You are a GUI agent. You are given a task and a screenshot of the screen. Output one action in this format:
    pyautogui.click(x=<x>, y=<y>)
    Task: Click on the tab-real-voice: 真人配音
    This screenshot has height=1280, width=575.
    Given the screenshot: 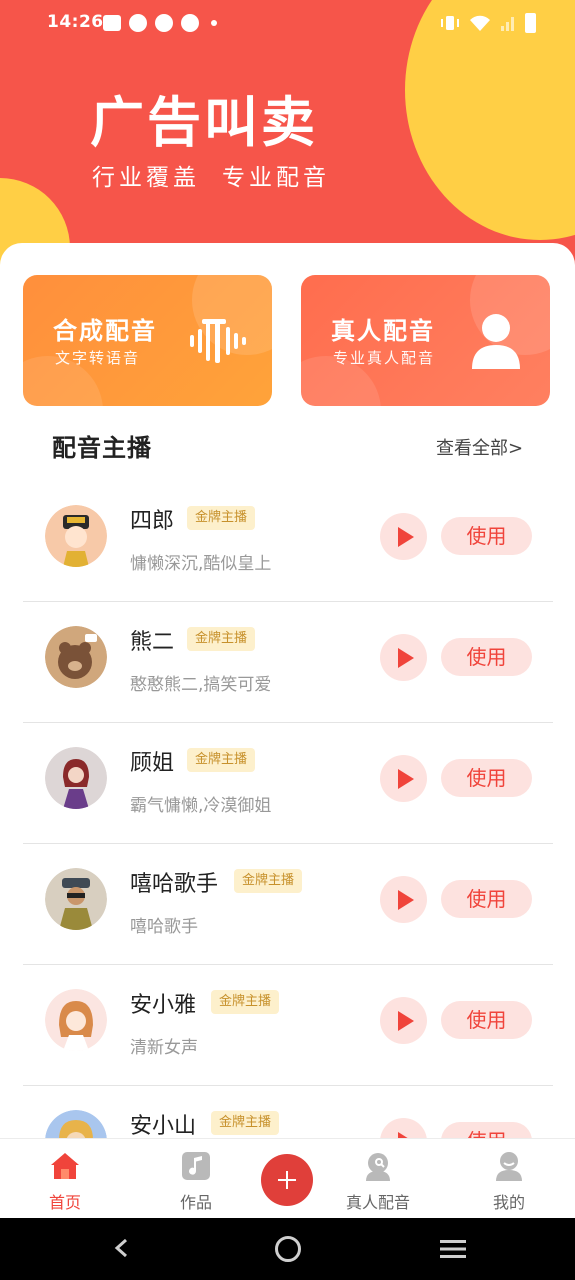 What is the action you would take?
    pyautogui.click(x=378, y=1179)
    